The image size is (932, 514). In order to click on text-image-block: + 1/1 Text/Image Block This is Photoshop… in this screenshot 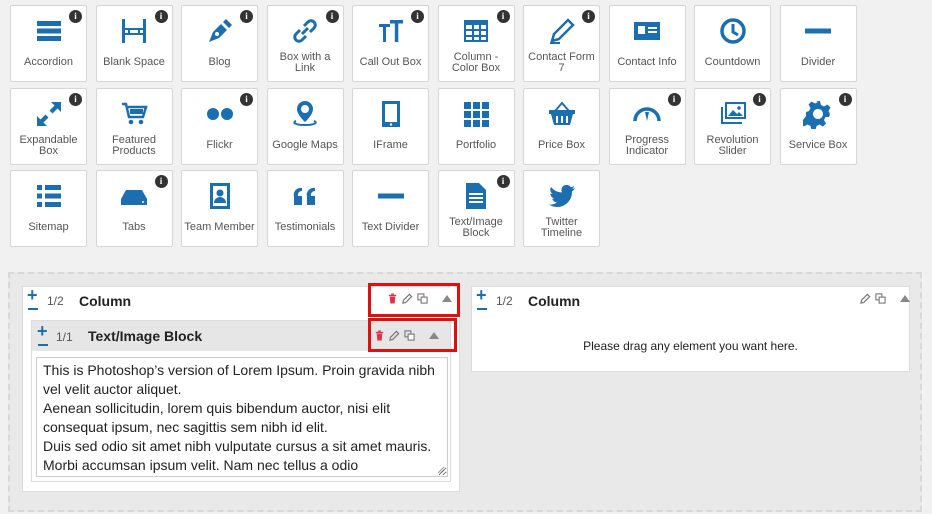, I will do `click(244, 400)`.